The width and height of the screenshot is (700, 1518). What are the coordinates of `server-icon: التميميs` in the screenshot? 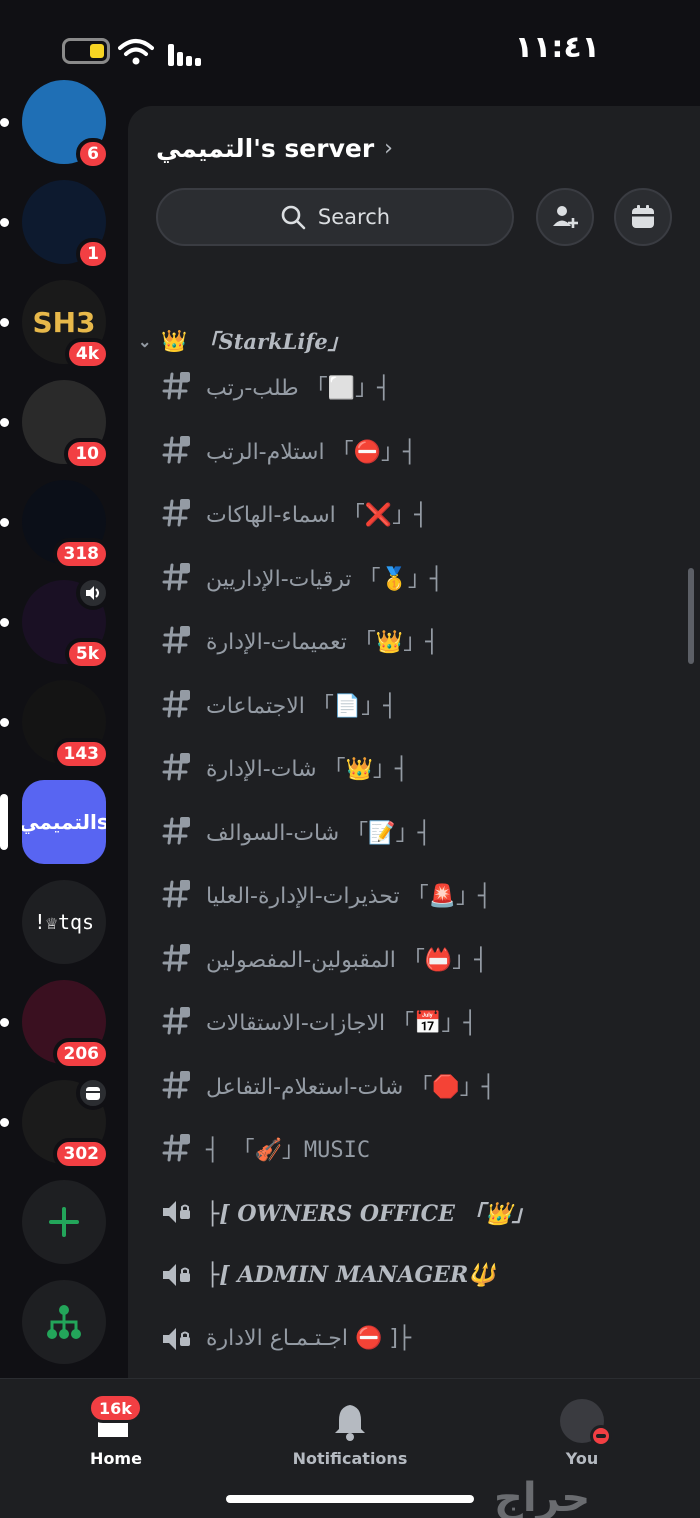 It's located at (64, 822).